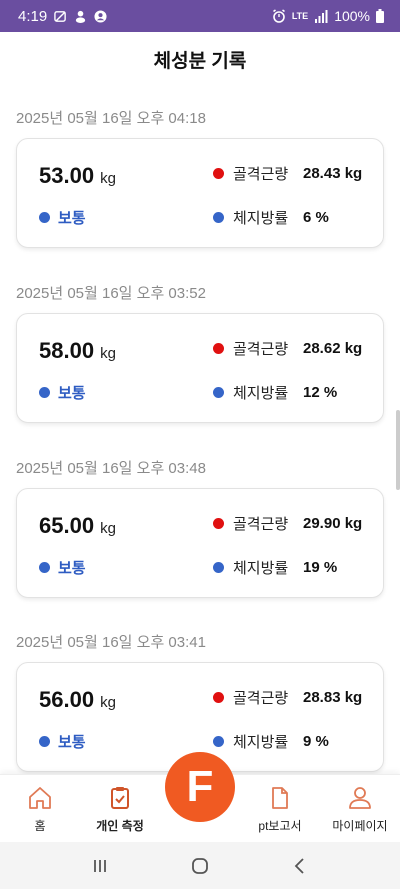 The width and height of the screenshot is (400, 889). I want to click on nav-label-mypage: 마이페이지, so click(360, 826).